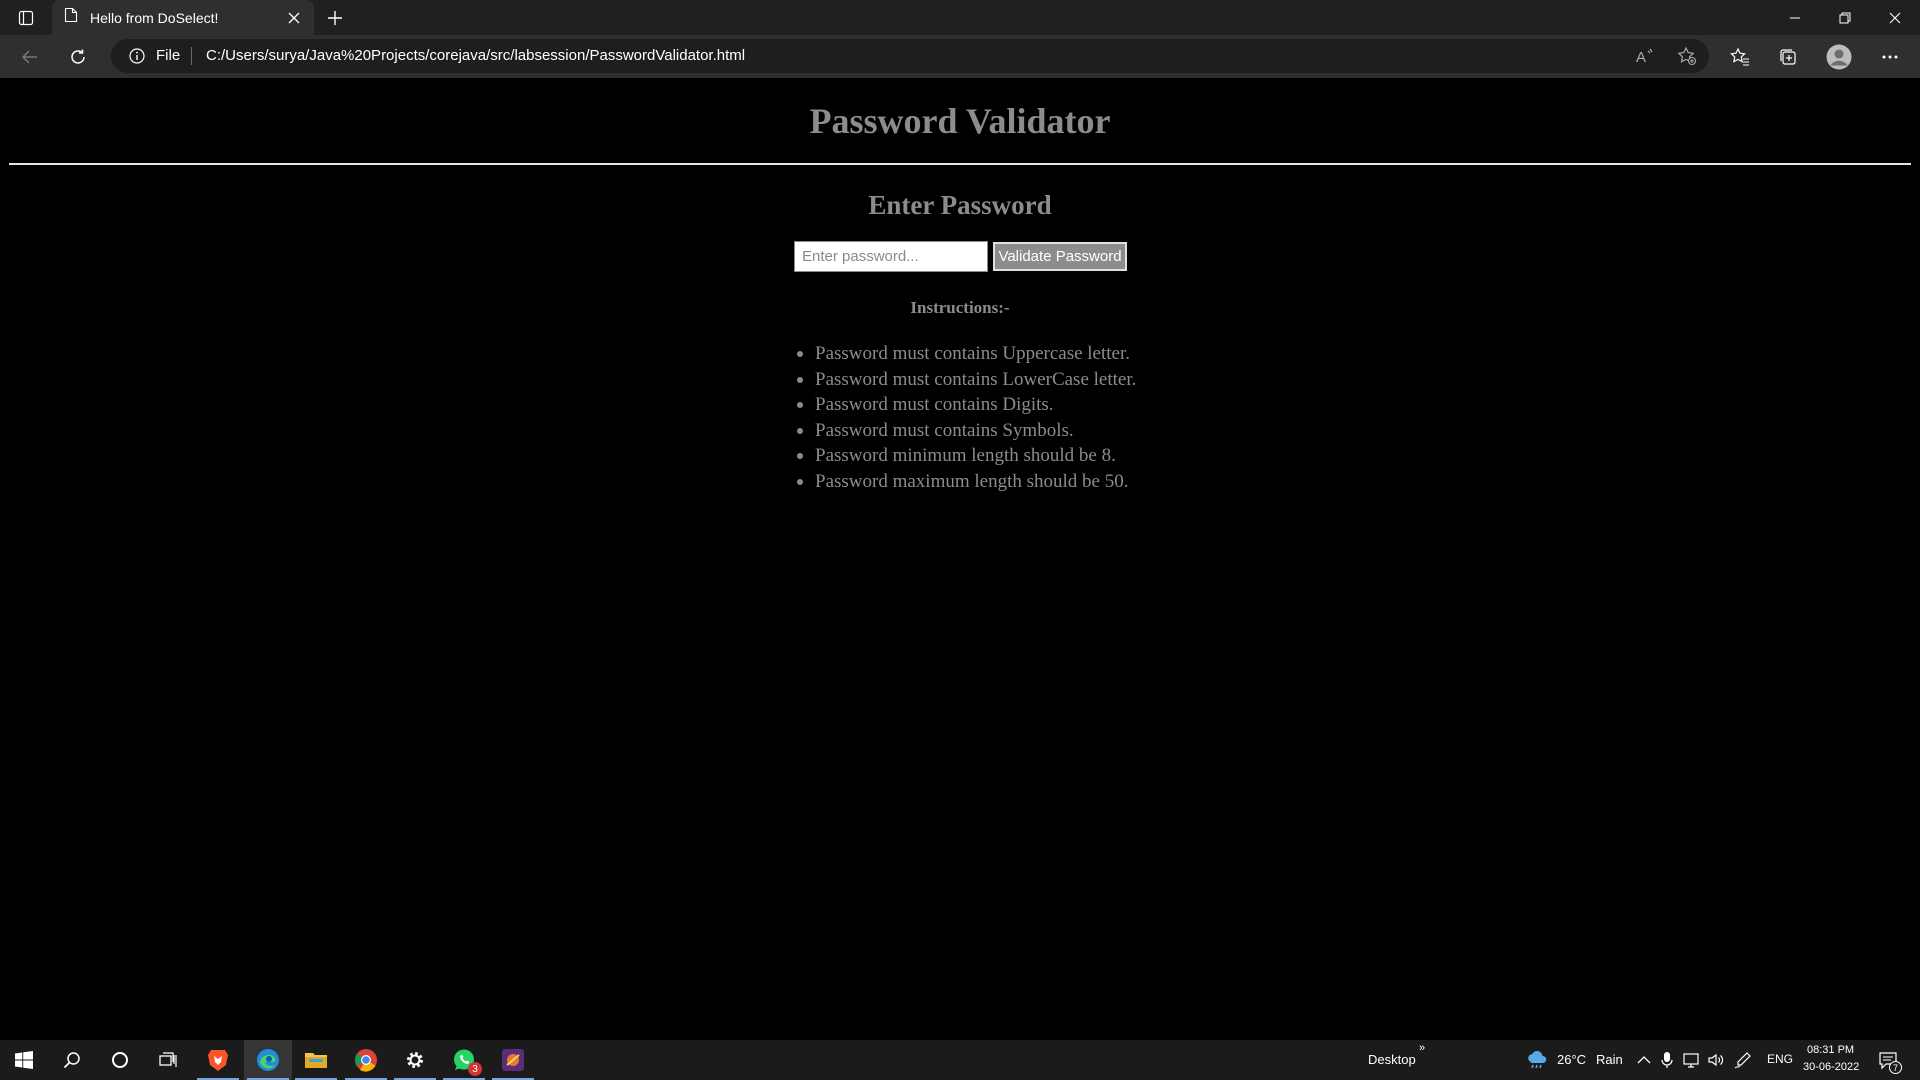  I want to click on action-center-notification-icon: 7, so click(1890, 1062).